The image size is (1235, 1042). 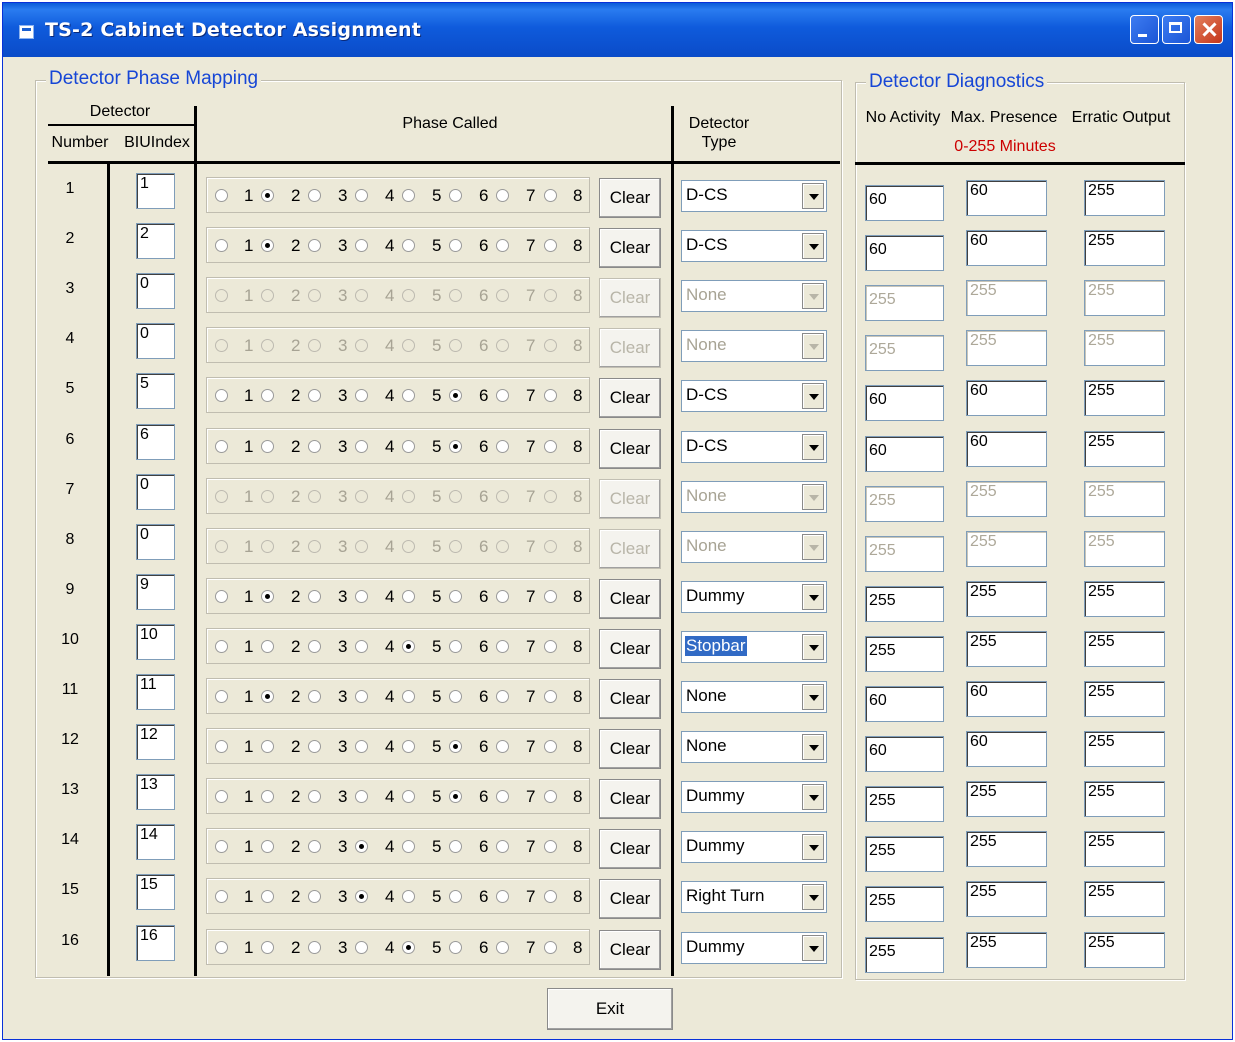 I want to click on biu-index-field: 13, so click(x=155, y=792).